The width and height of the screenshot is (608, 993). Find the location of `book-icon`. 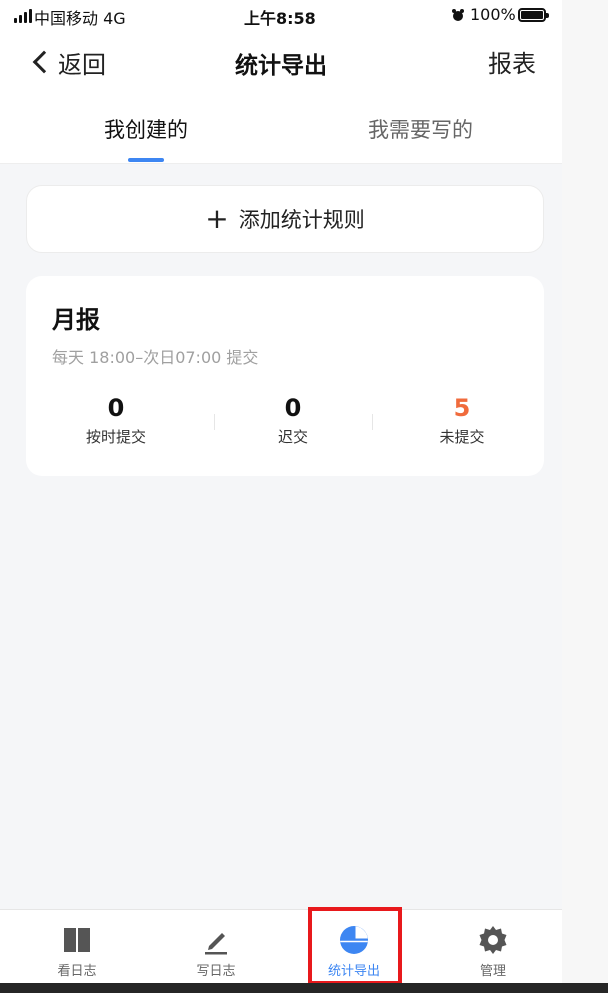

book-icon is located at coordinates (77, 940).